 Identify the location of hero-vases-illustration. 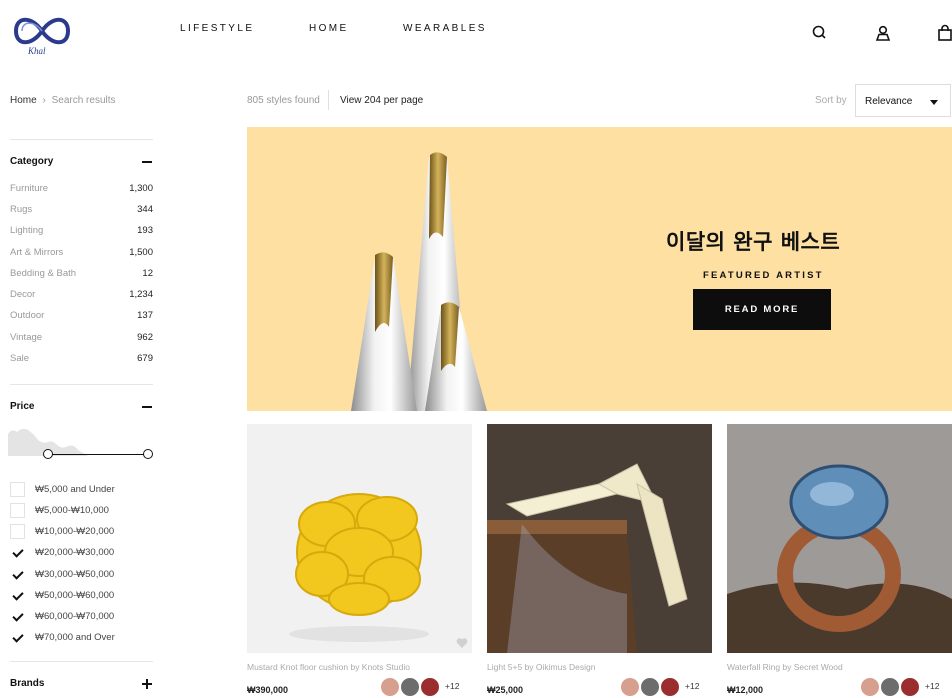
(419, 281).